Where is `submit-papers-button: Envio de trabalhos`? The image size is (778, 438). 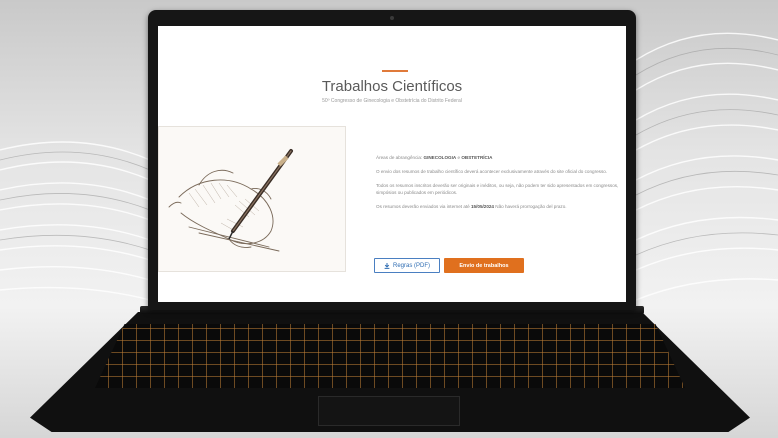
submit-papers-button: Envio de trabalhos is located at coordinates (484, 265).